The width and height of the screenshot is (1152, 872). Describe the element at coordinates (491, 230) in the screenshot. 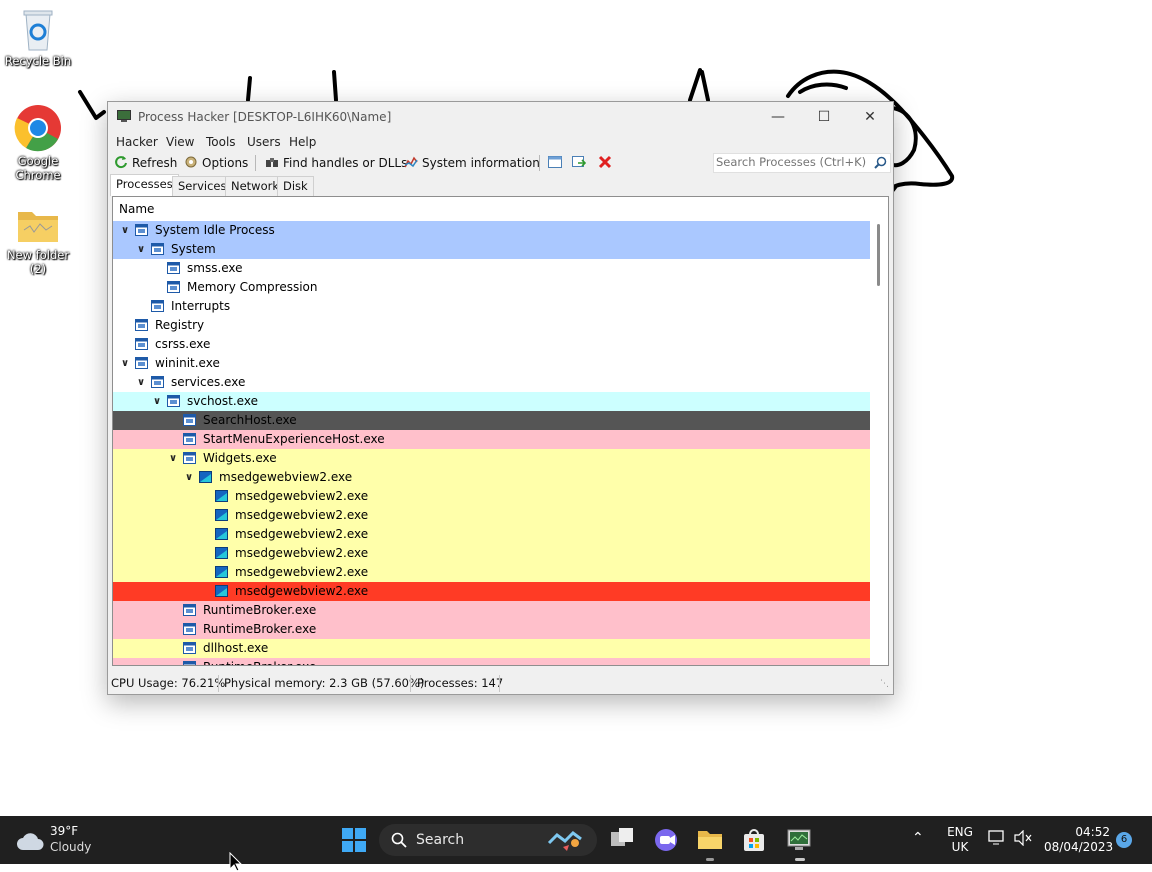

I see `process-row: ∨ System Idle Process` at that location.